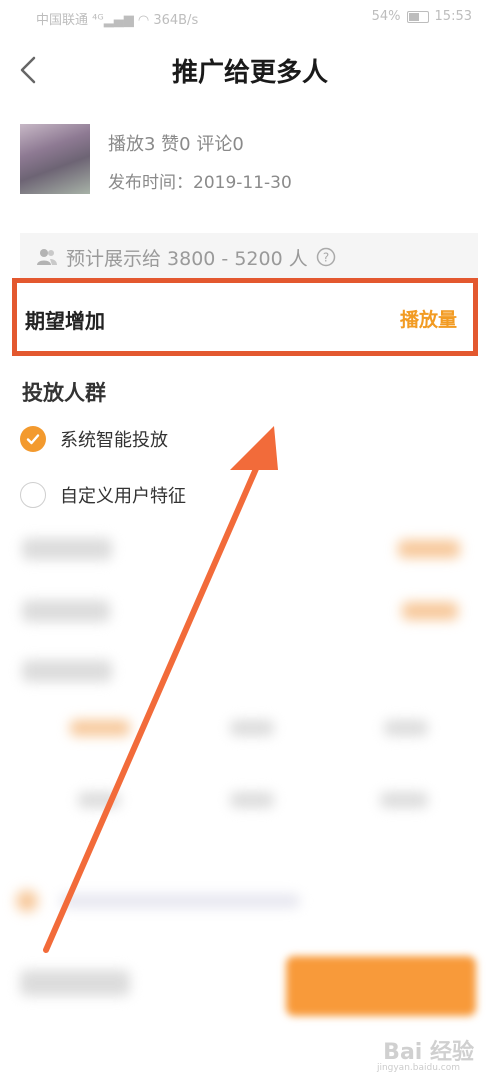 The height and width of the screenshot is (1084, 500). I want to click on option-smart-delivery: 系统智能投放, so click(94, 439).